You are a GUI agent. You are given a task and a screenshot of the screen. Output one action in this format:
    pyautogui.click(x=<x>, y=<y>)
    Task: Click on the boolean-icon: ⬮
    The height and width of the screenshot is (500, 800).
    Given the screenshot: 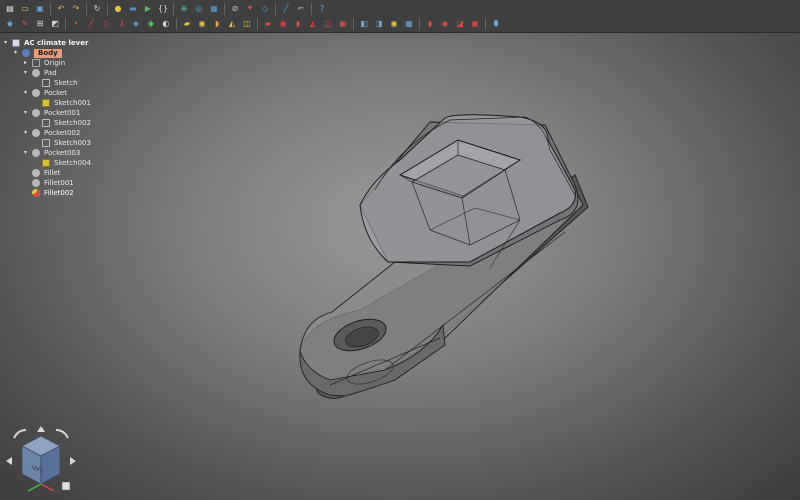 What is the action you would take?
    pyautogui.click(x=496, y=24)
    